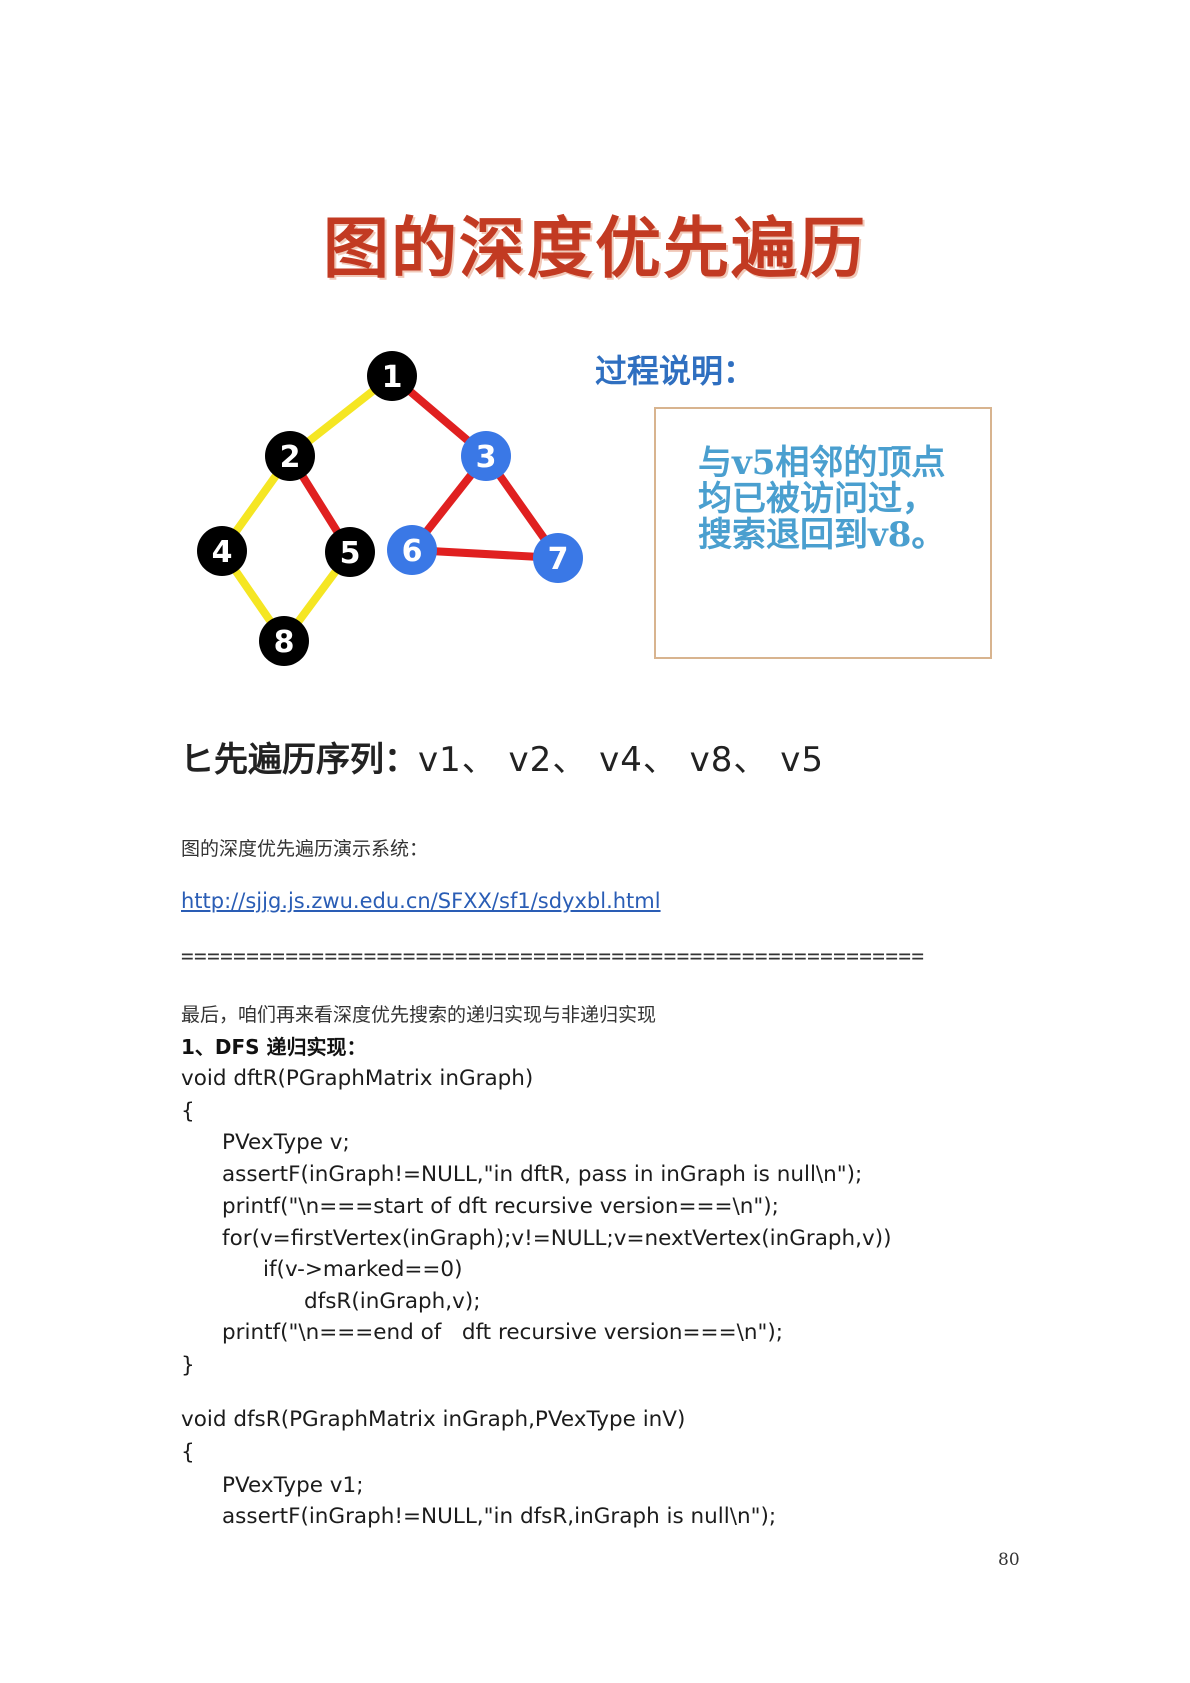  What do you see at coordinates (817, 499) in the screenshot?
I see `description-line-2: 均已被访问过，` at bounding box center [817, 499].